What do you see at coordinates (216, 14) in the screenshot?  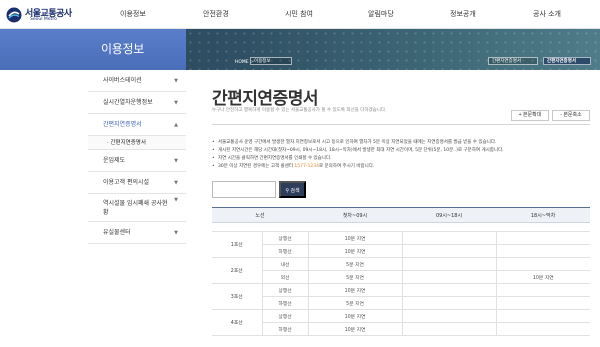 I see `gnb-item-safety: 안전환경` at bounding box center [216, 14].